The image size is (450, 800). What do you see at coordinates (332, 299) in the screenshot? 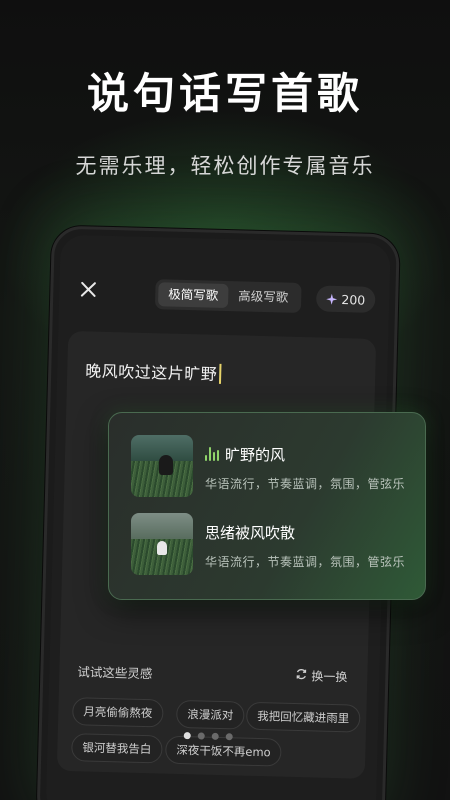
I see `sparkle-icon` at bounding box center [332, 299].